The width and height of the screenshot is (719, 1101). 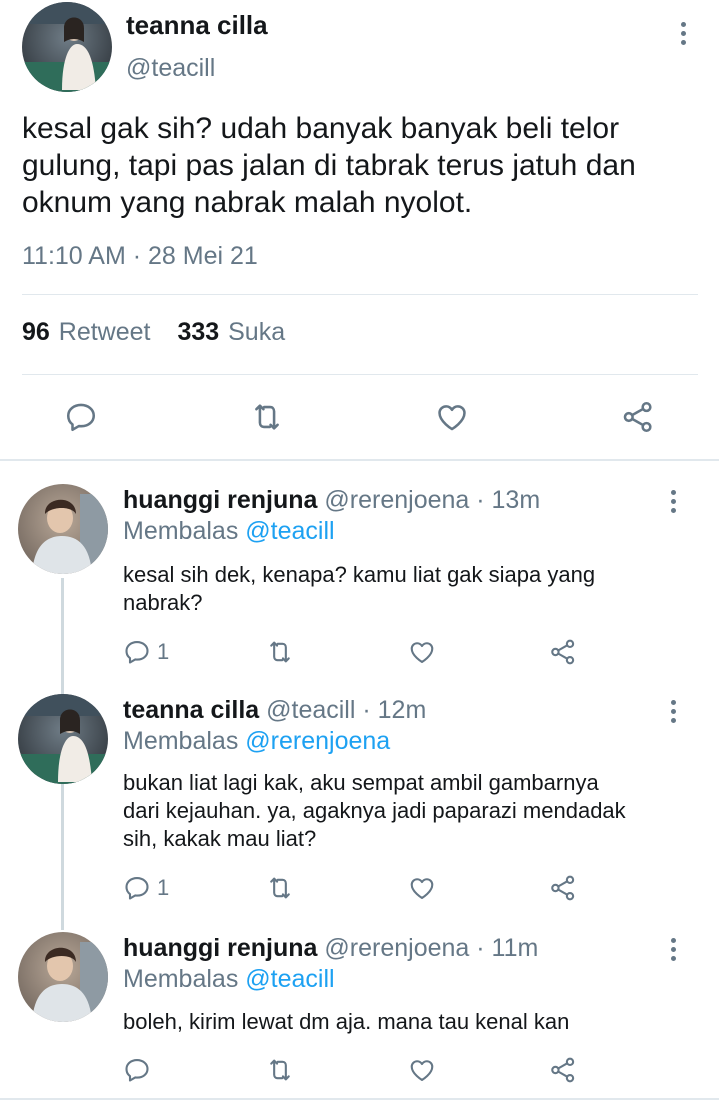 I want to click on author-display-name: teanna cilla, so click(x=197, y=25).